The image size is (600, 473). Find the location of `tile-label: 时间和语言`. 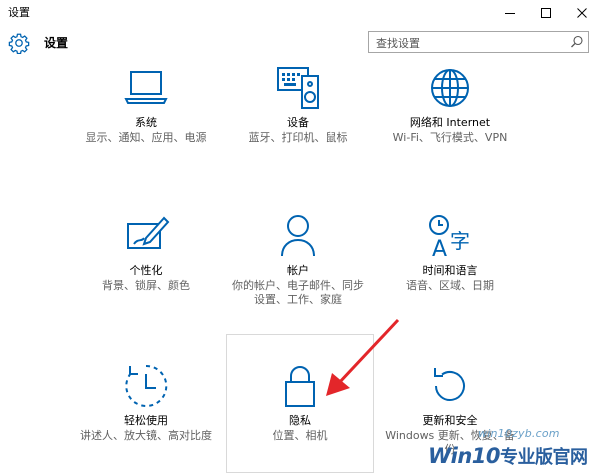

tile-label: 时间和语言 is located at coordinates (450, 270).